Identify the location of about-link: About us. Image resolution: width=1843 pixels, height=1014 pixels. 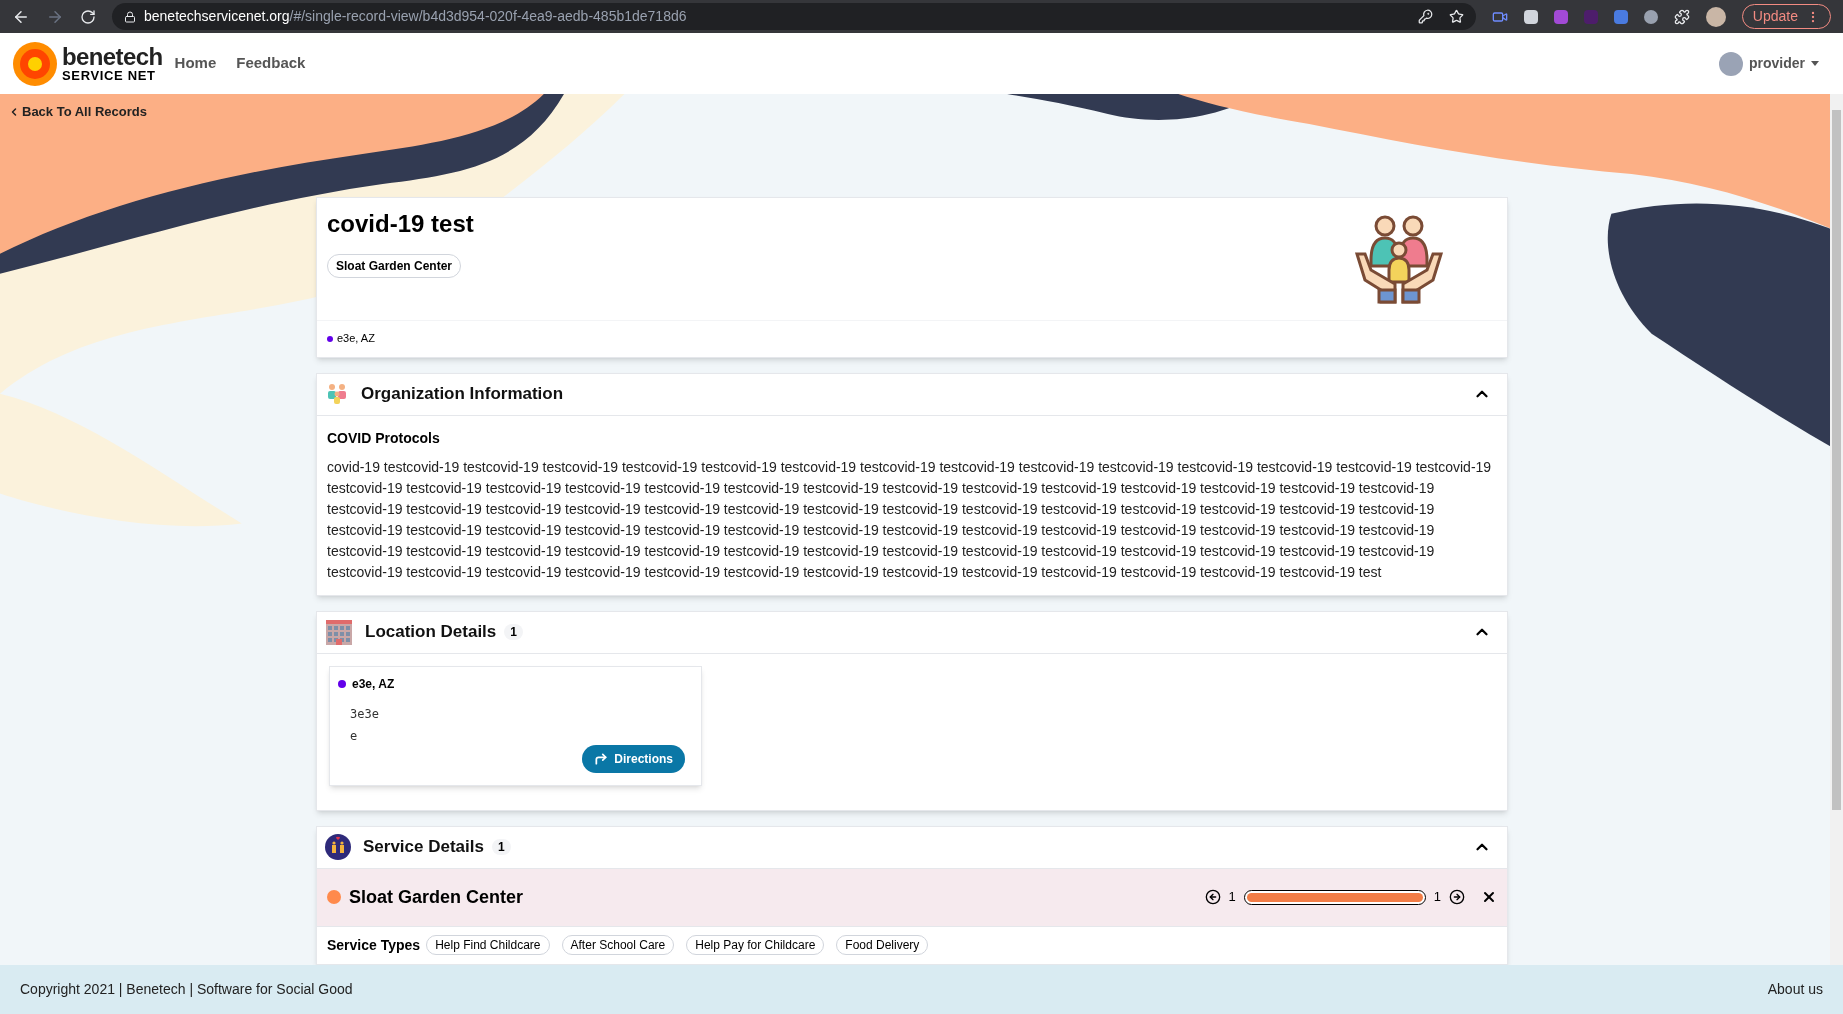
(1795, 989).